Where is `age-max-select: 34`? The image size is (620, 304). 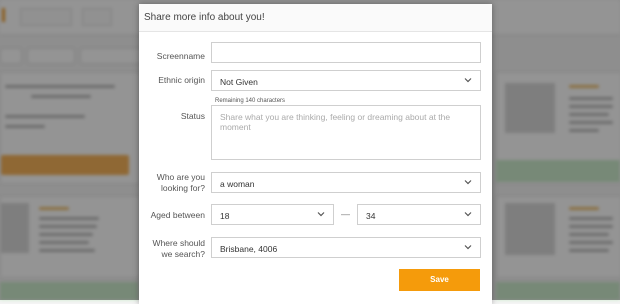 age-max-select: 34 is located at coordinates (419, 214).